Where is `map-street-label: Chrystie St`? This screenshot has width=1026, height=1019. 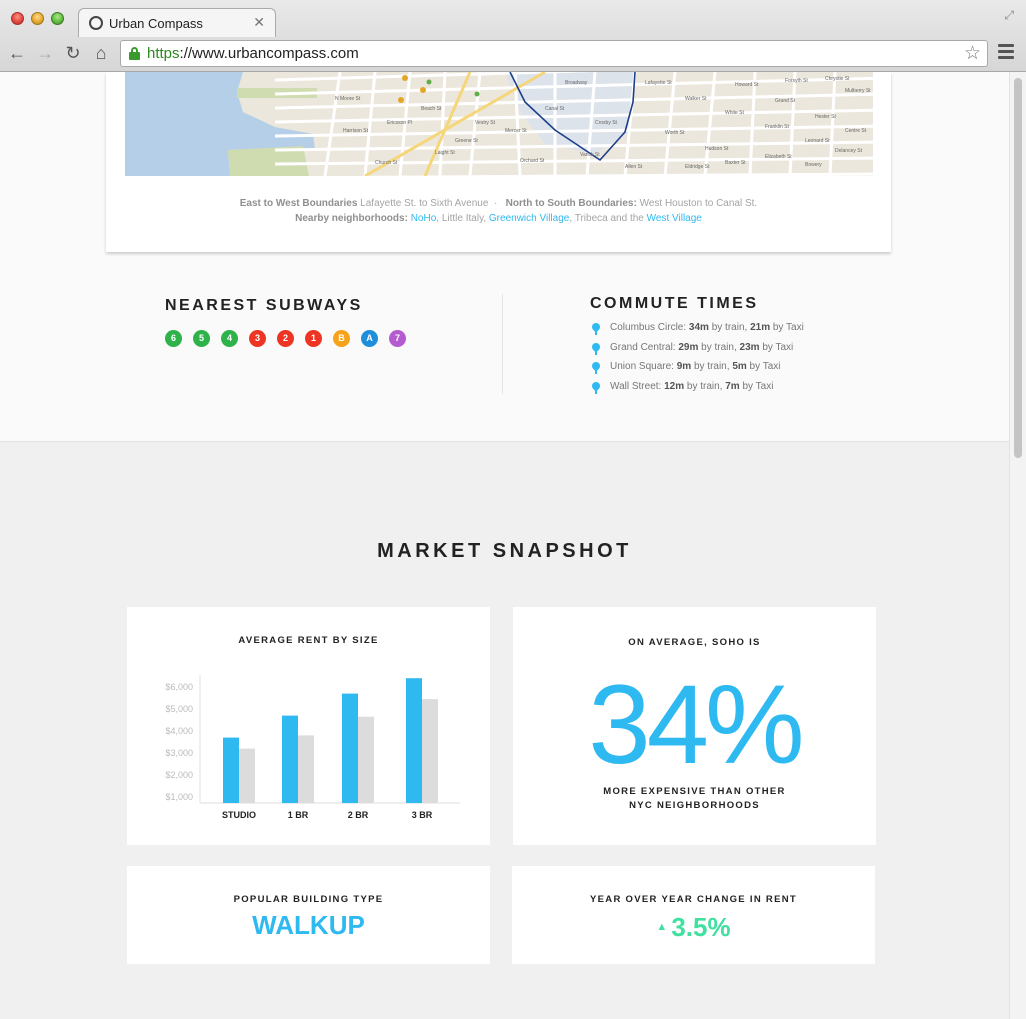
map-street-label: Chrystie St is located at coordinates (837, 79).